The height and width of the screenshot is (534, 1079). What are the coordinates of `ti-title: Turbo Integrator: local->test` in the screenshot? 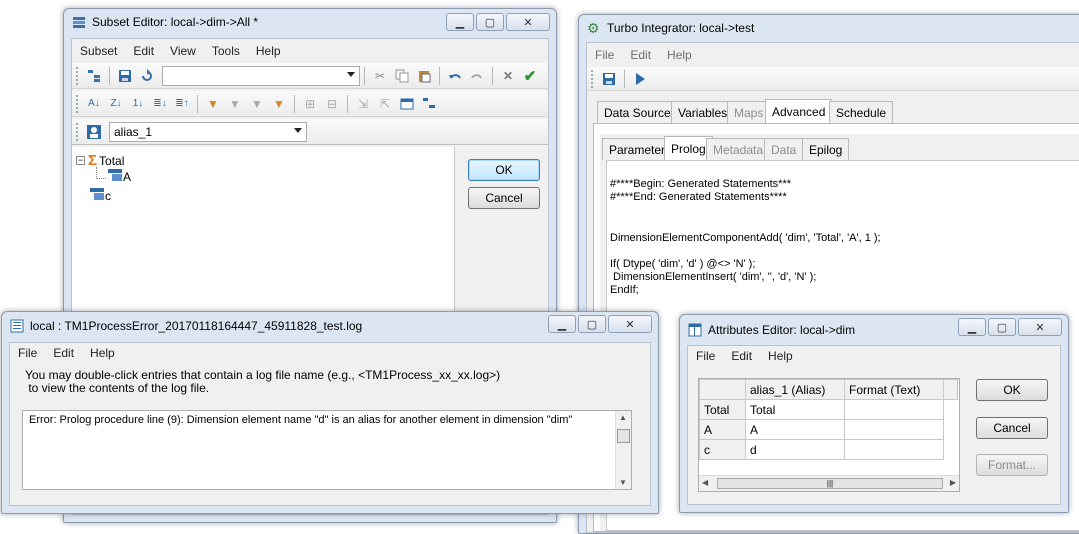 It's located at (681, 28).